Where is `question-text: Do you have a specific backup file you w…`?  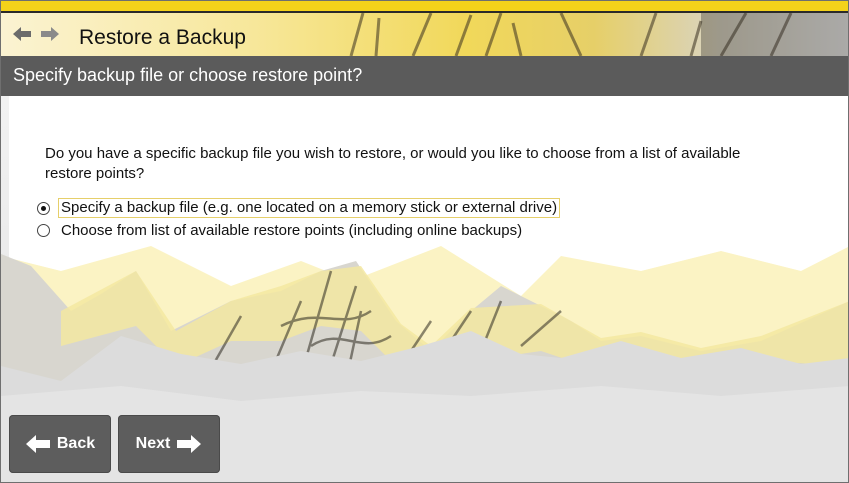
question-text: Do you have a specific backup file you w… is located at coordinates (393, 163).